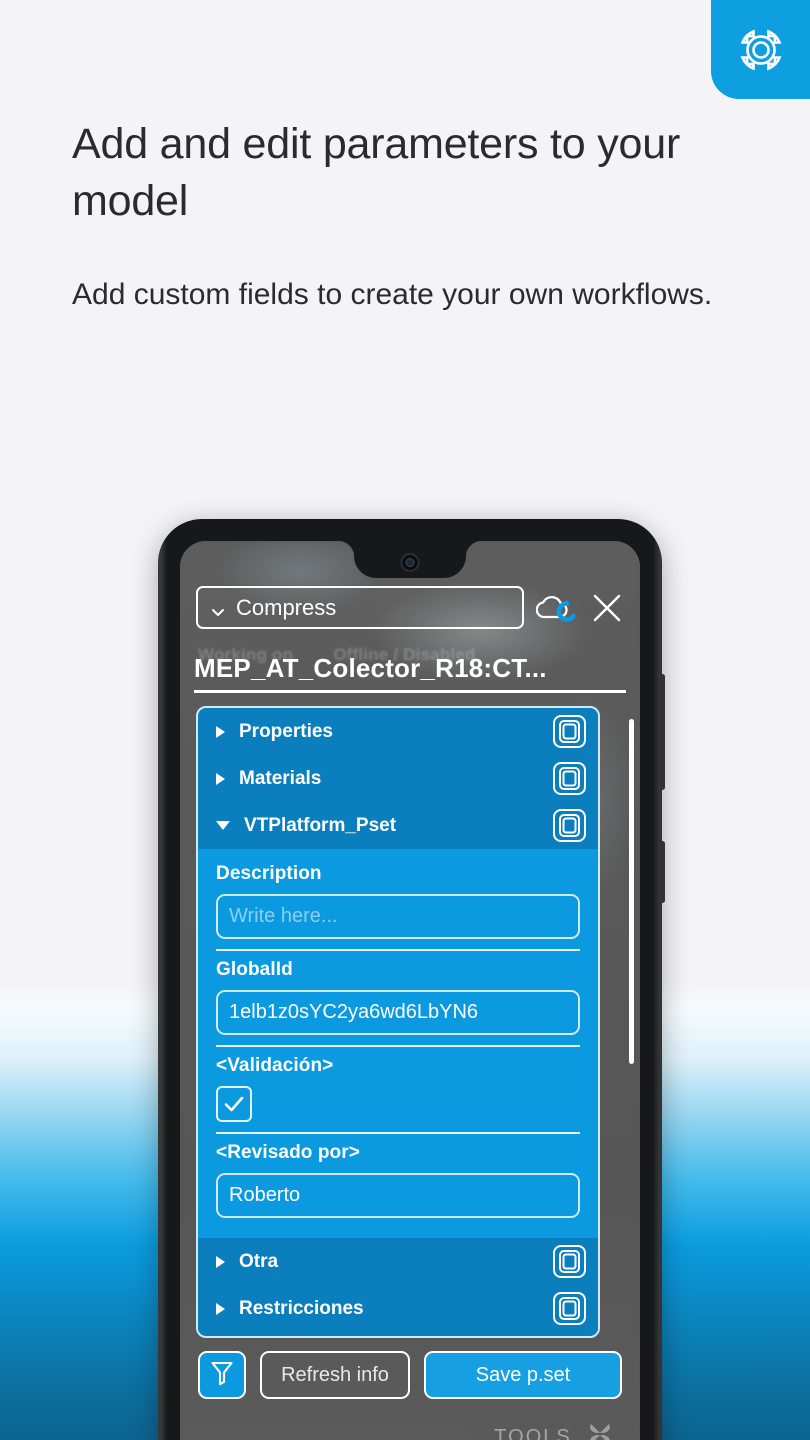 Image resolution: width=810 pixels, height=1440 pixels. I want to click on tools-propeller-icon, so click(600, 1430).